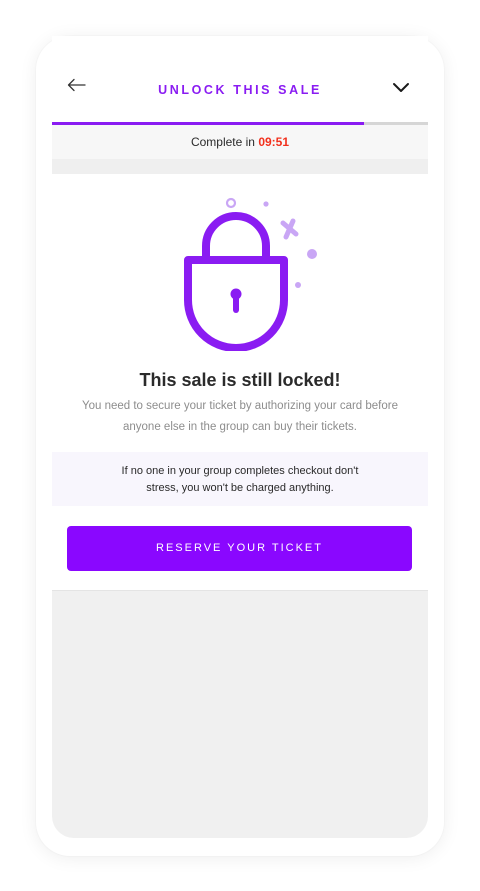  What do you see at coordinates (239, 548) in the screenshot?
I see `reserve-ticket-button: RESERVE YOUR TICKET` at bounding box center [239, 548].